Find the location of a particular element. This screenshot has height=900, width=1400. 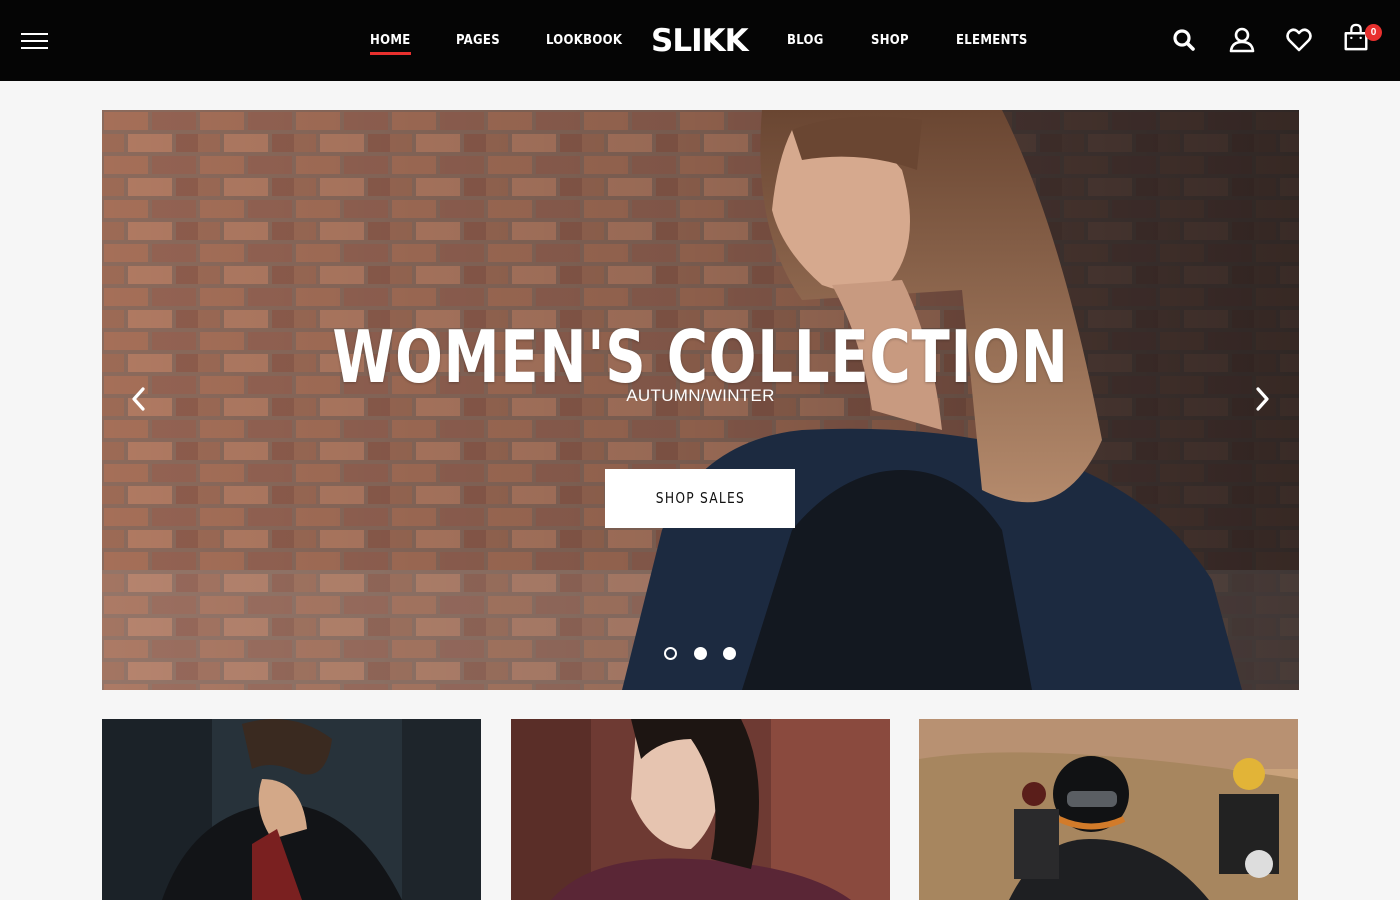

man-leather-jacket-image is located at coordinates (291, 809).